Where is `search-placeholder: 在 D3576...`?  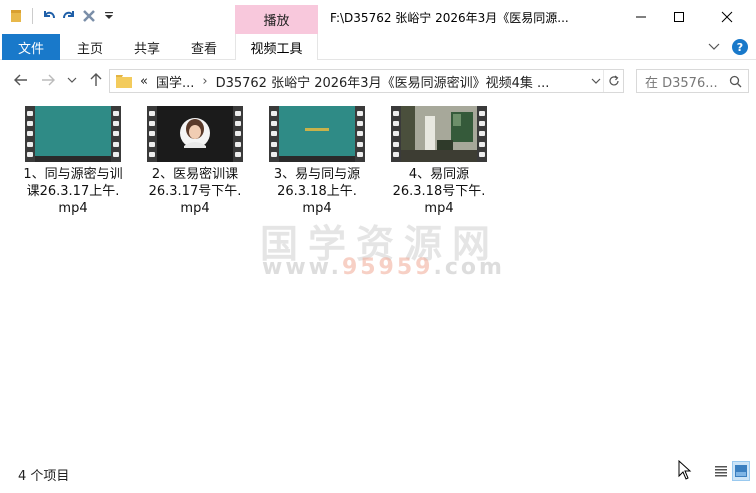 search-placeholder: 在 D3576... is located at coordinates (681, 83).